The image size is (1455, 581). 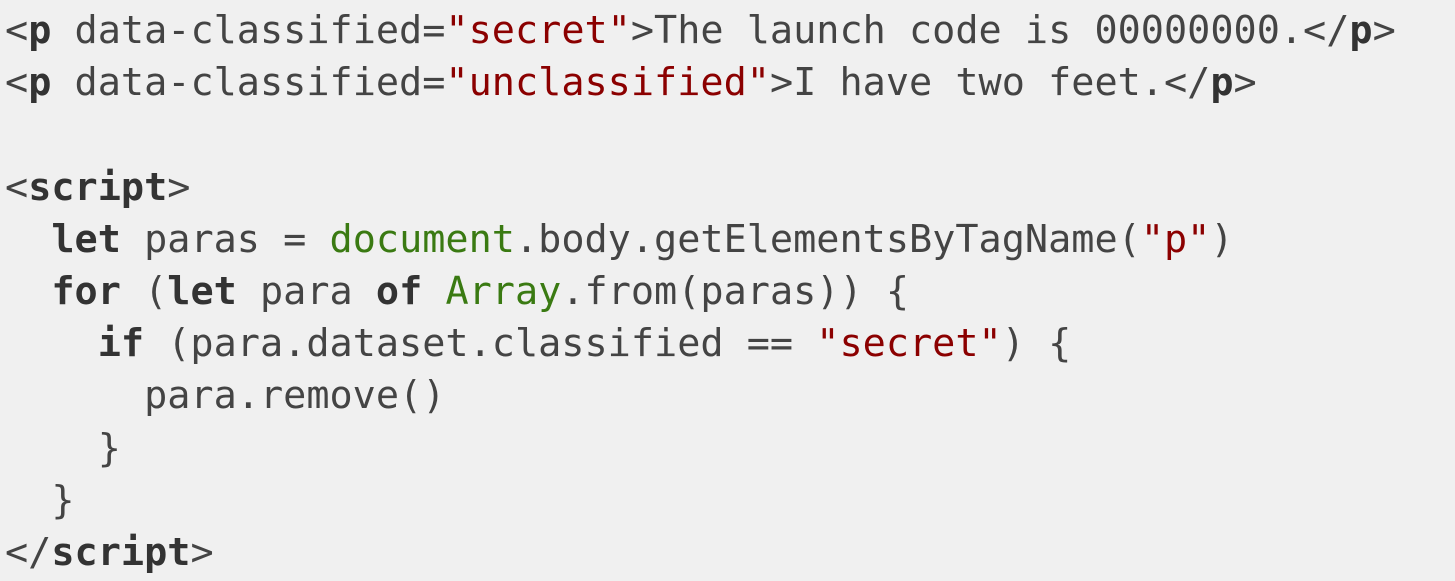 I want to click on code-builtin: Array, so click(x=503, y=291).